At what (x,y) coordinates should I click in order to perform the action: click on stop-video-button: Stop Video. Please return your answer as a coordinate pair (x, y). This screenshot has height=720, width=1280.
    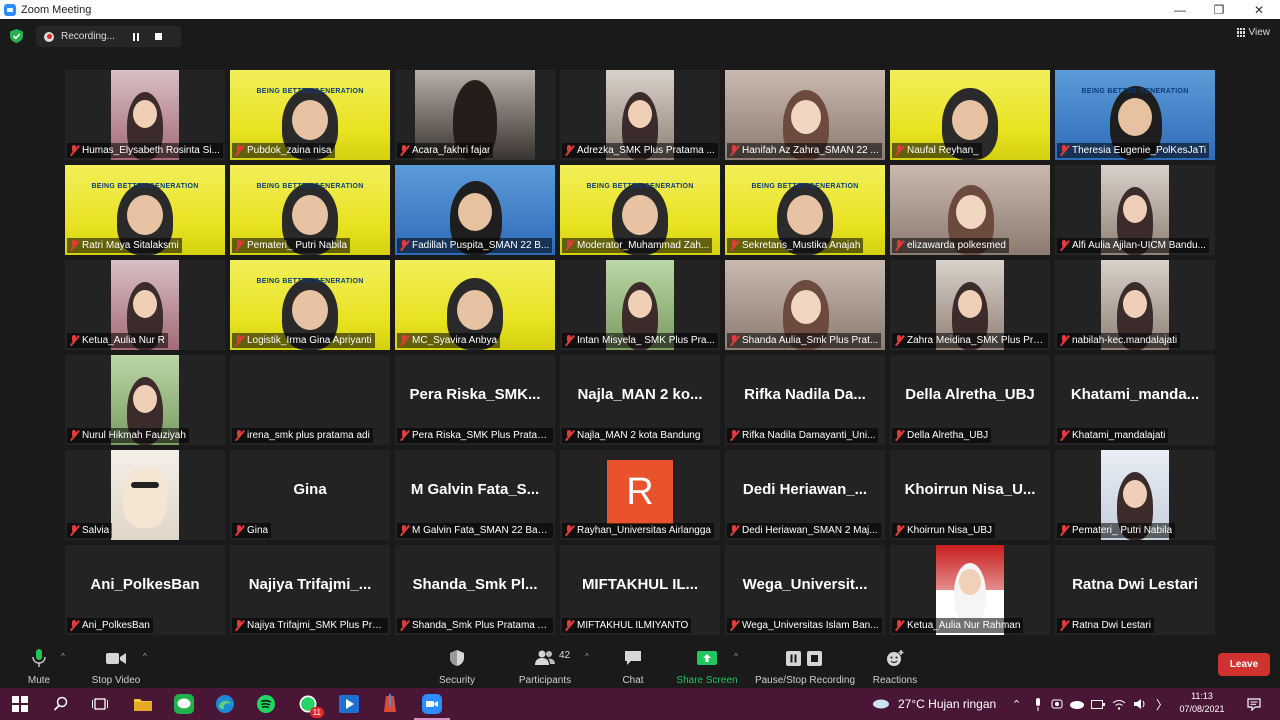
    Looking at the image, I should click on (116, 664).